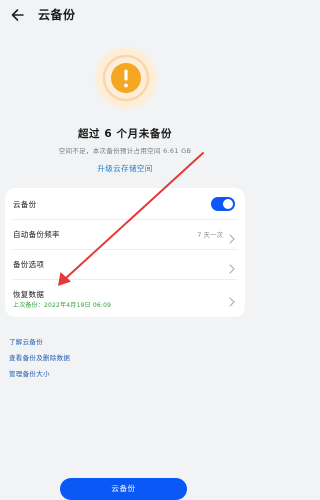 The width and height of the screenshot is (320, 500). Describe the element at coordinates (125, 297) in the screenshot. I see `restore-data-row: 恢复数据 上次备份：2022年4月19日 06:09` at that location.